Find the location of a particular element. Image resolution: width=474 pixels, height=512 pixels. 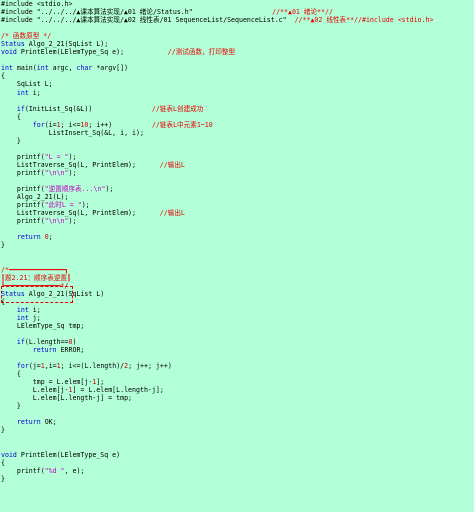

code-line: if(InitList_Sq(&L)) //链表L创建成功 is located at coordinates (237, 109).